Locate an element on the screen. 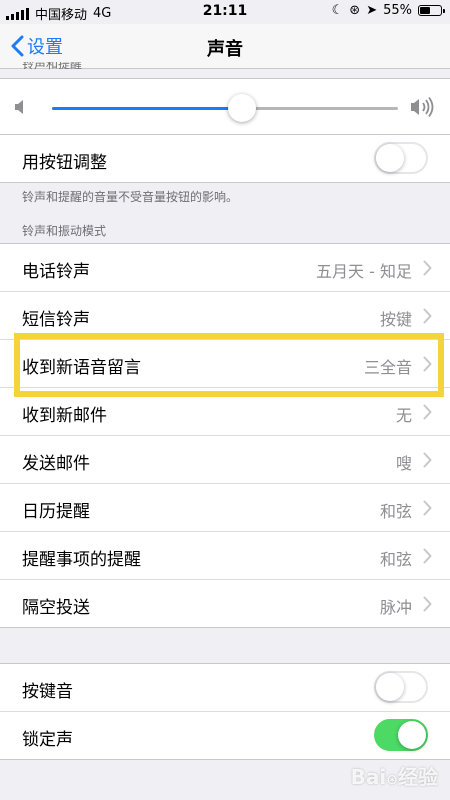  button-adjust-group: 用按钮调整 is located at coordinates (225, 158).